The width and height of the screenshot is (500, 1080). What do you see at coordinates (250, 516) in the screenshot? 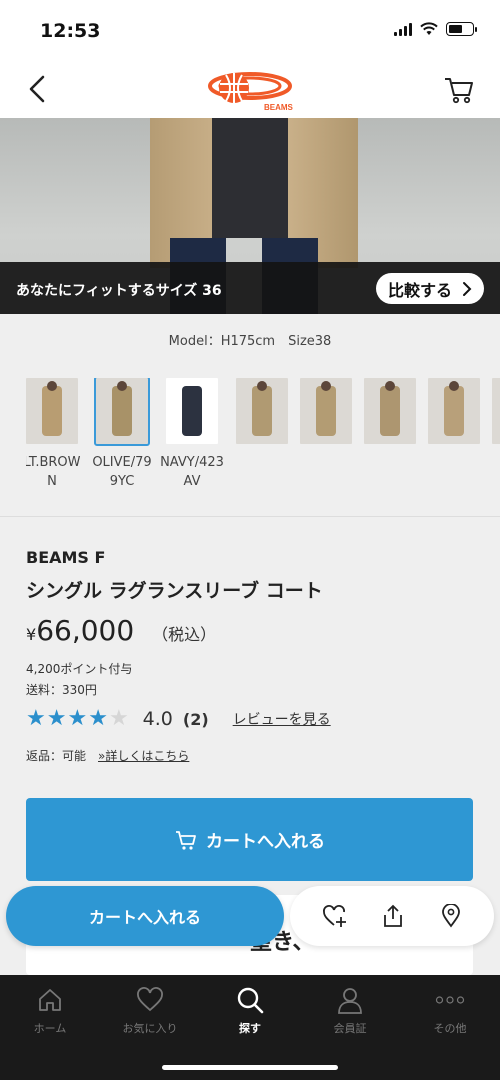
I see `divider` at bounding box center [250, 516].